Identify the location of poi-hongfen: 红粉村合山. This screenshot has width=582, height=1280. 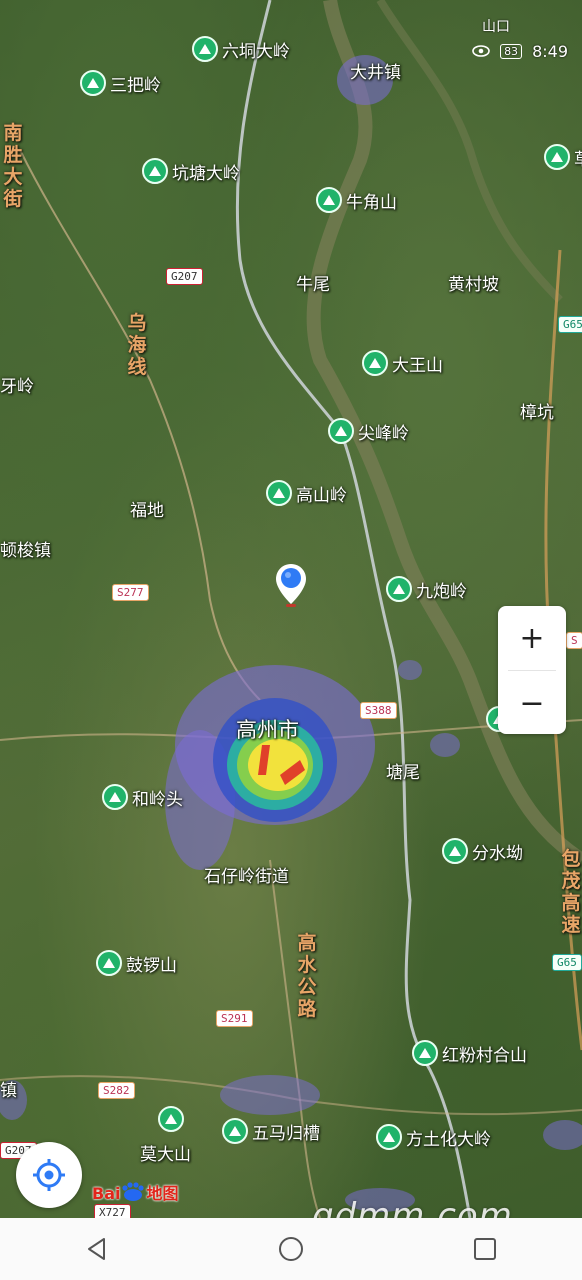
(469, 1053).